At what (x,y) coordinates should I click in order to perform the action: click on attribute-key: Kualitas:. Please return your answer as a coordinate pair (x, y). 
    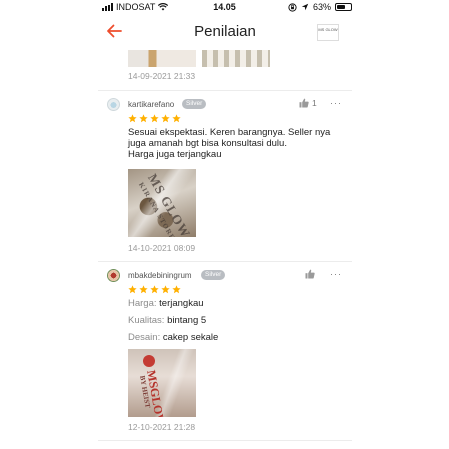
    Looking at the image, I should click on (146, 320).